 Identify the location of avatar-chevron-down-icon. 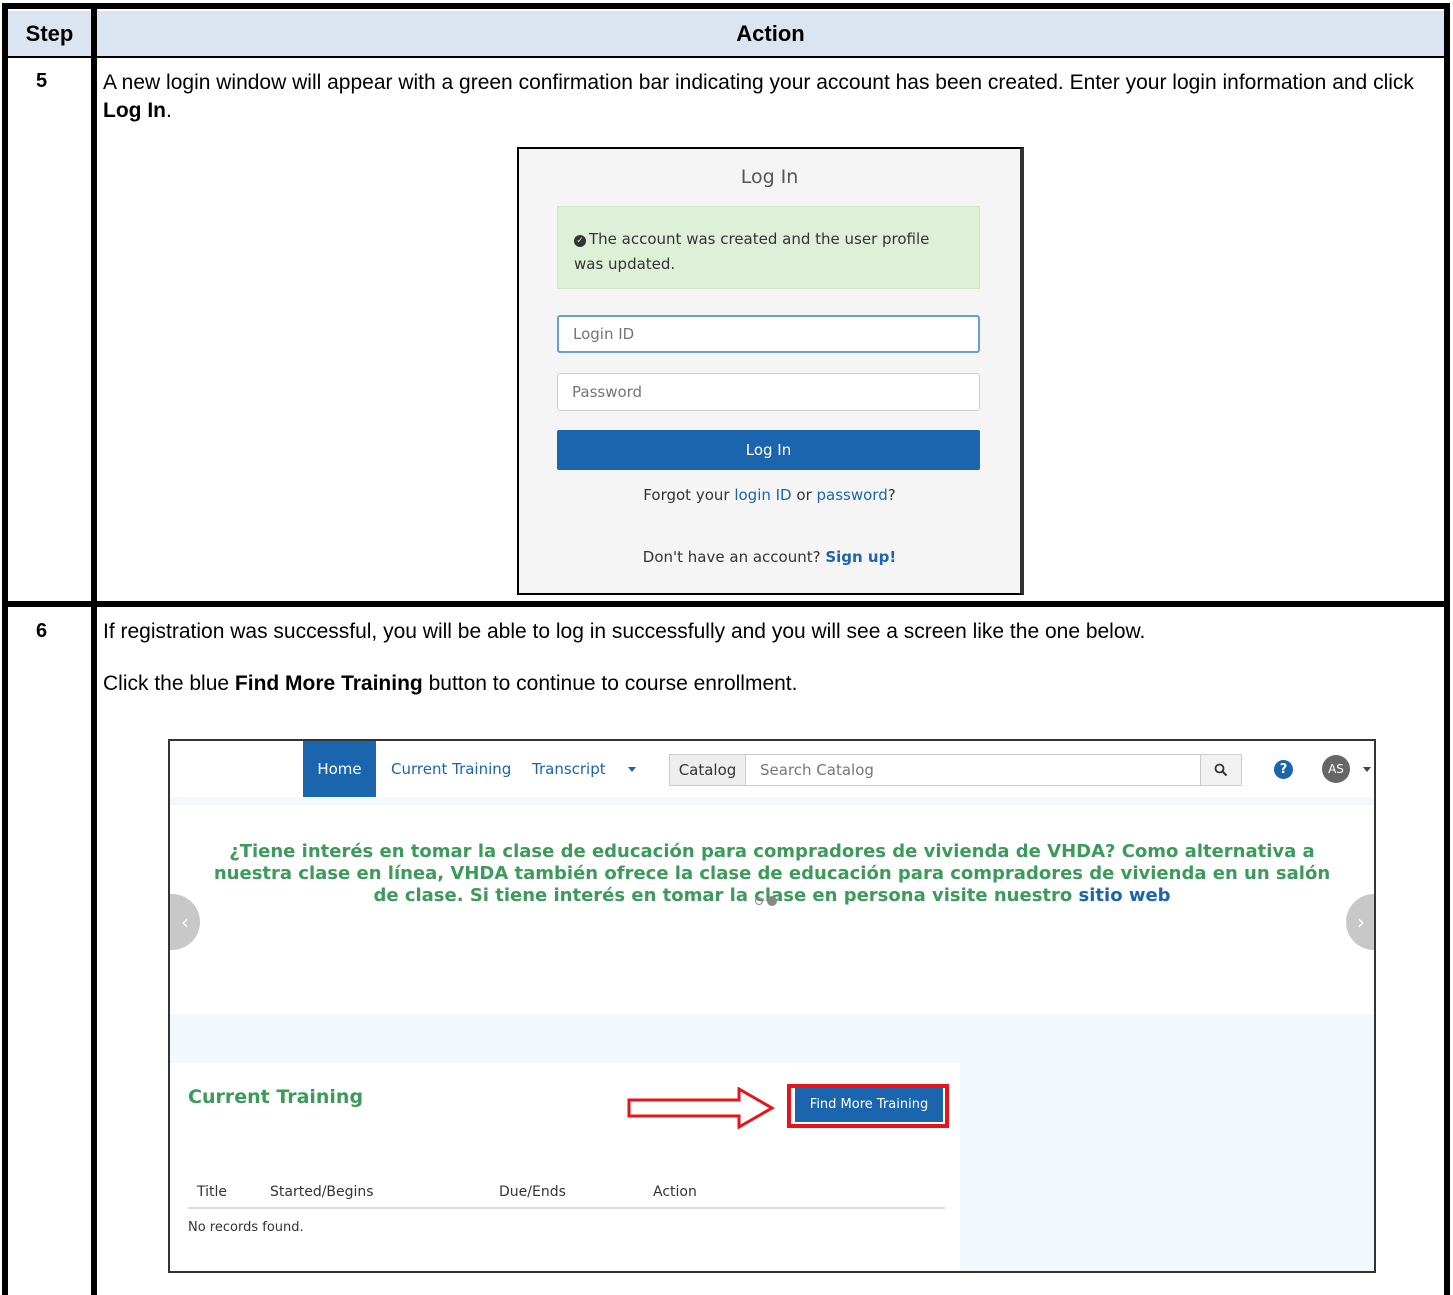
(1367, 769).